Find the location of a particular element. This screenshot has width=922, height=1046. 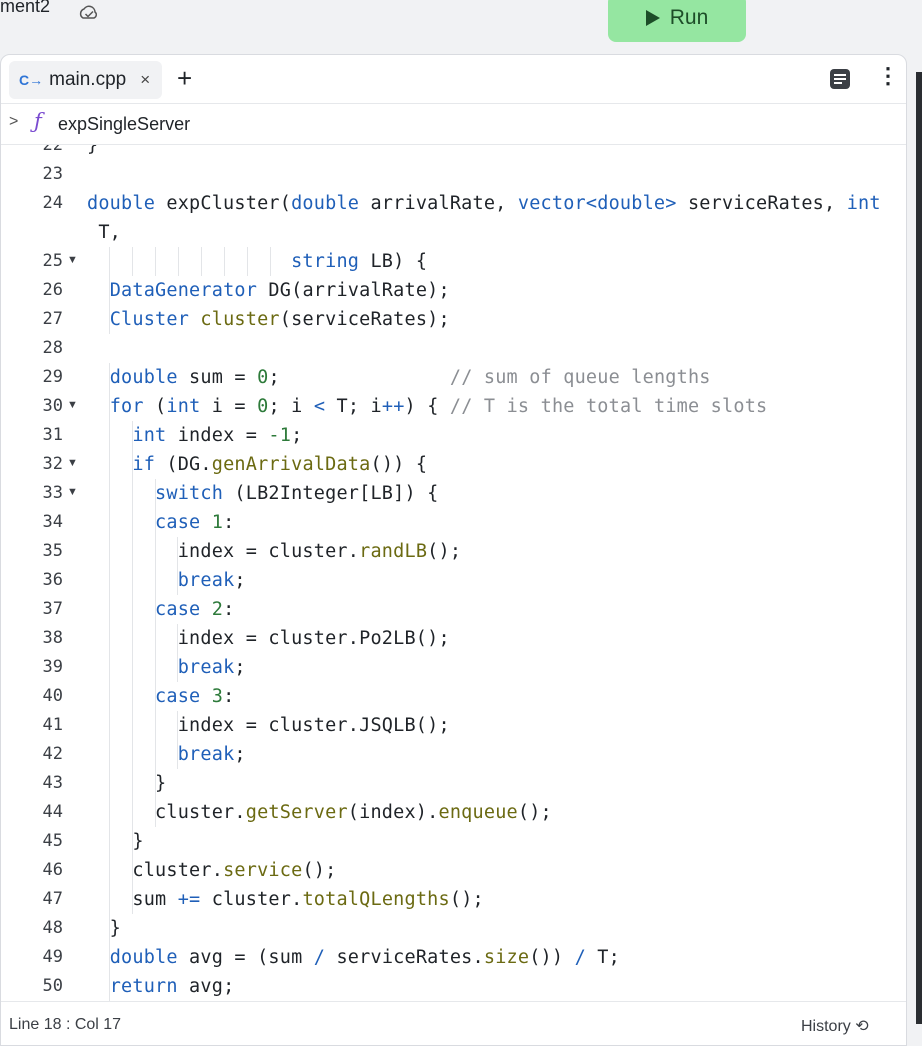

code-text: index = cluster.randLB(); is located at coordinates (274, 551).